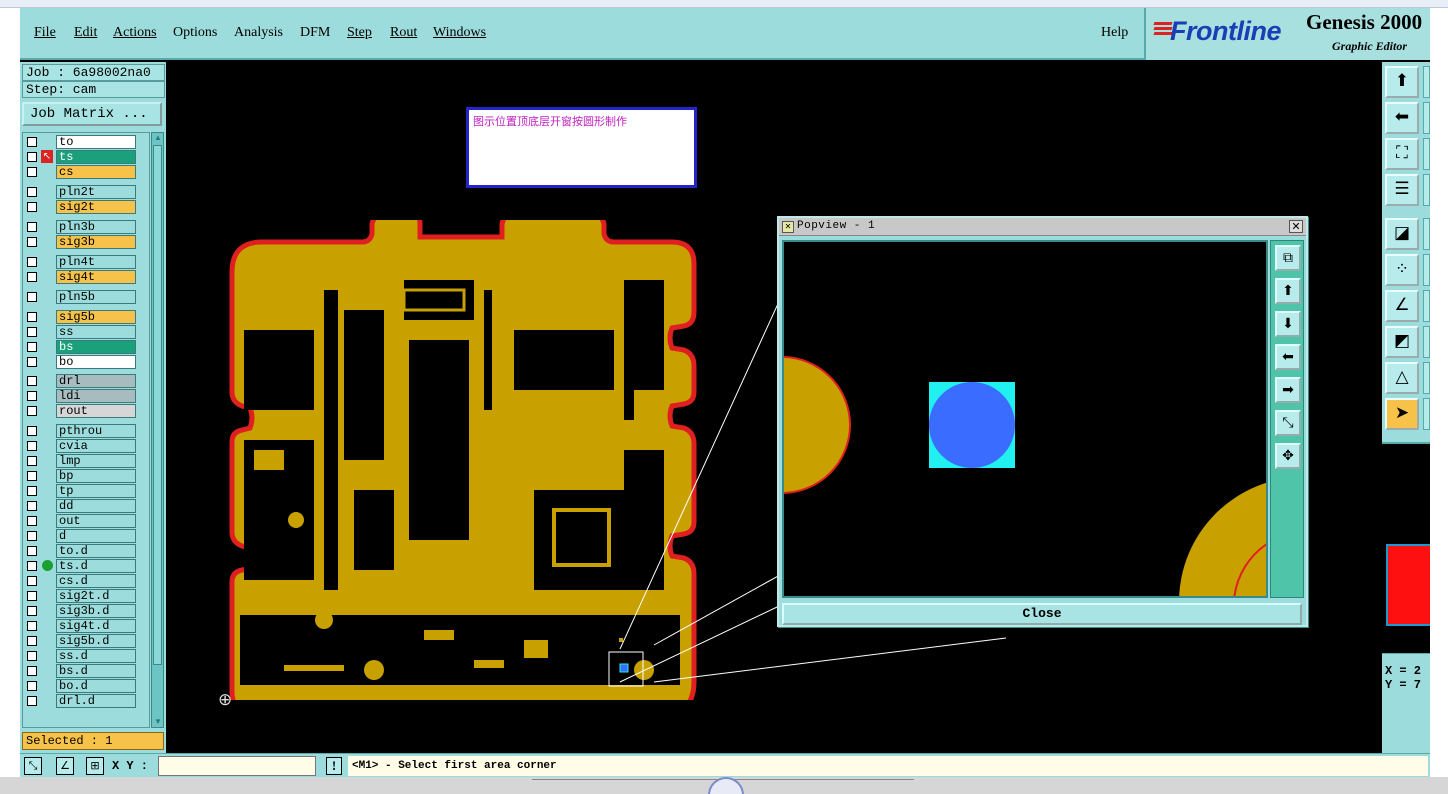 Image resolution: width=1448 pixels, height=794 pixels. What do you see at coordinates (1402, 378) in the screenshot?
I see `drc-icon: △` at bounding box center [1402, 378].